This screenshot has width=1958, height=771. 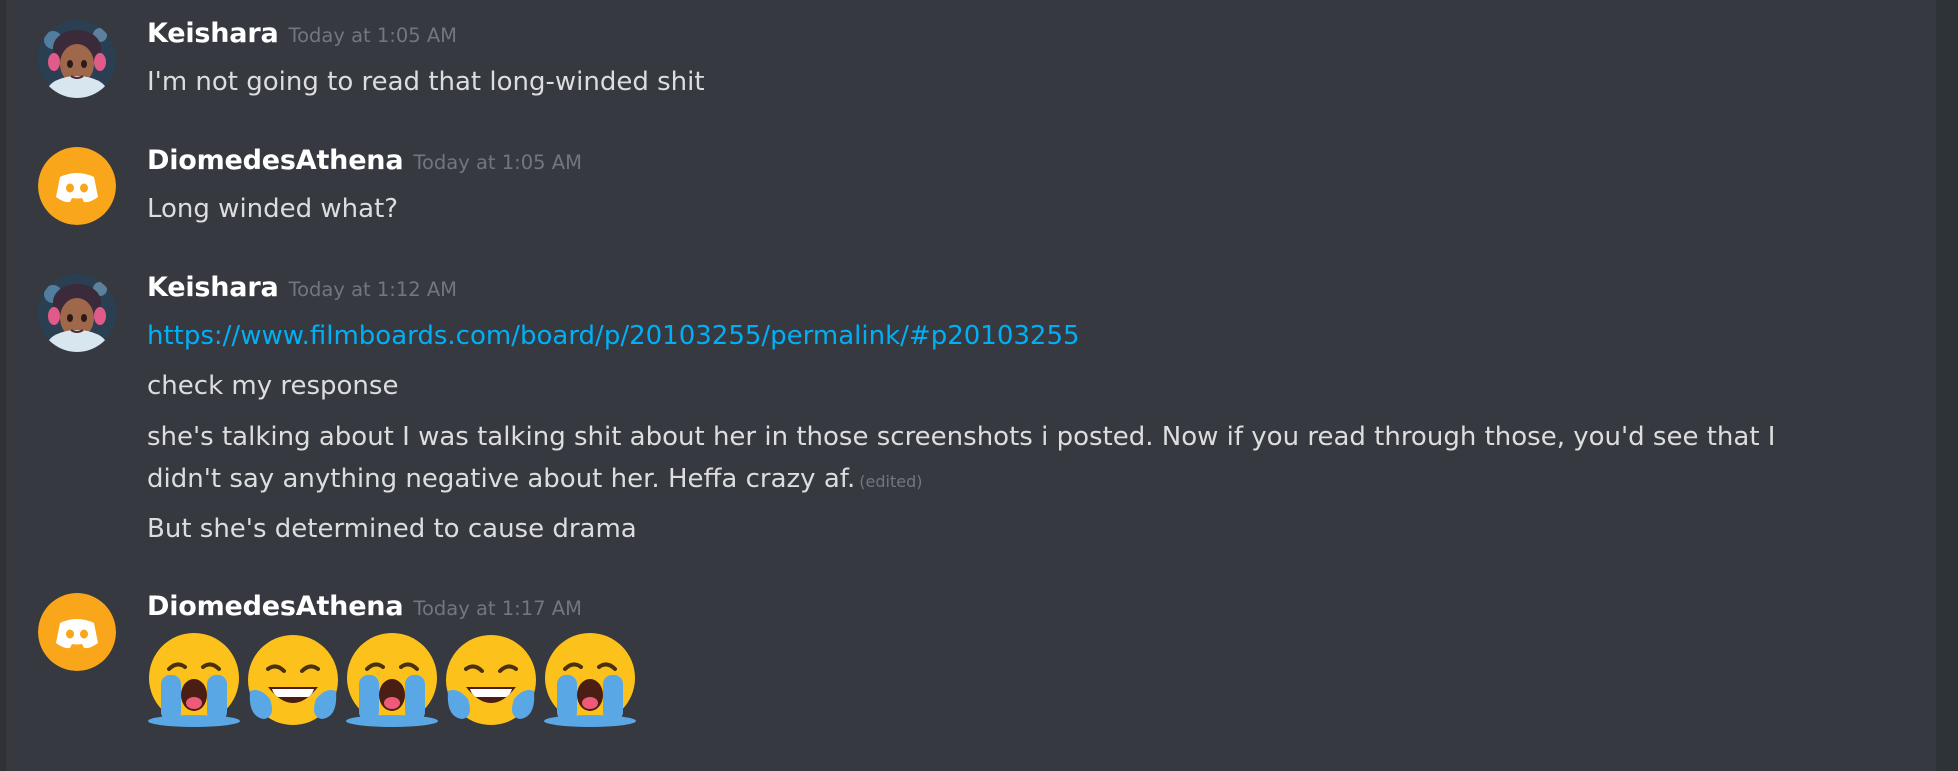 I want to click on message-header: DiomedesAthena Today at 1:05 AM, so click(x=364, y=160).